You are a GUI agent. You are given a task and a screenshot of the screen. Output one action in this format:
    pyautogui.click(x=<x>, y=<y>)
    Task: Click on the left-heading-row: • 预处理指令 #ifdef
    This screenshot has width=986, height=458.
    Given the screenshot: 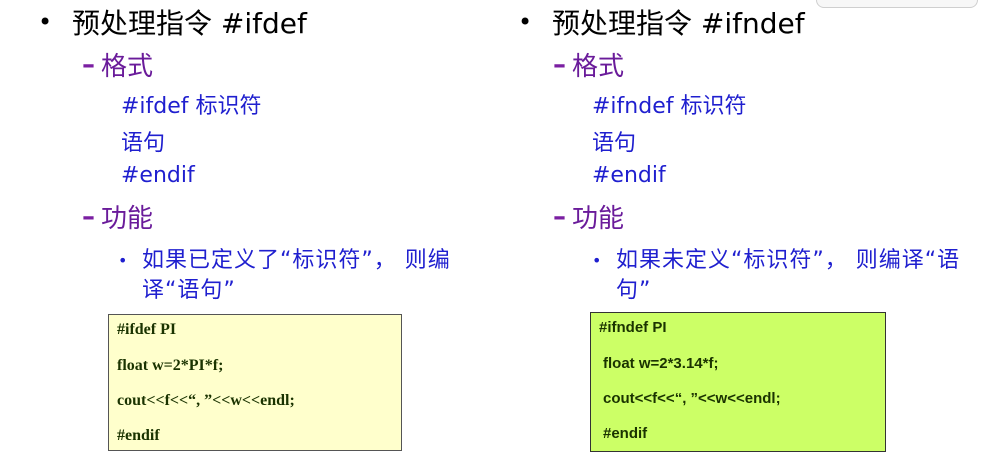 What is the action you would take?
    pyautogui.click(x=172, y=22)
    